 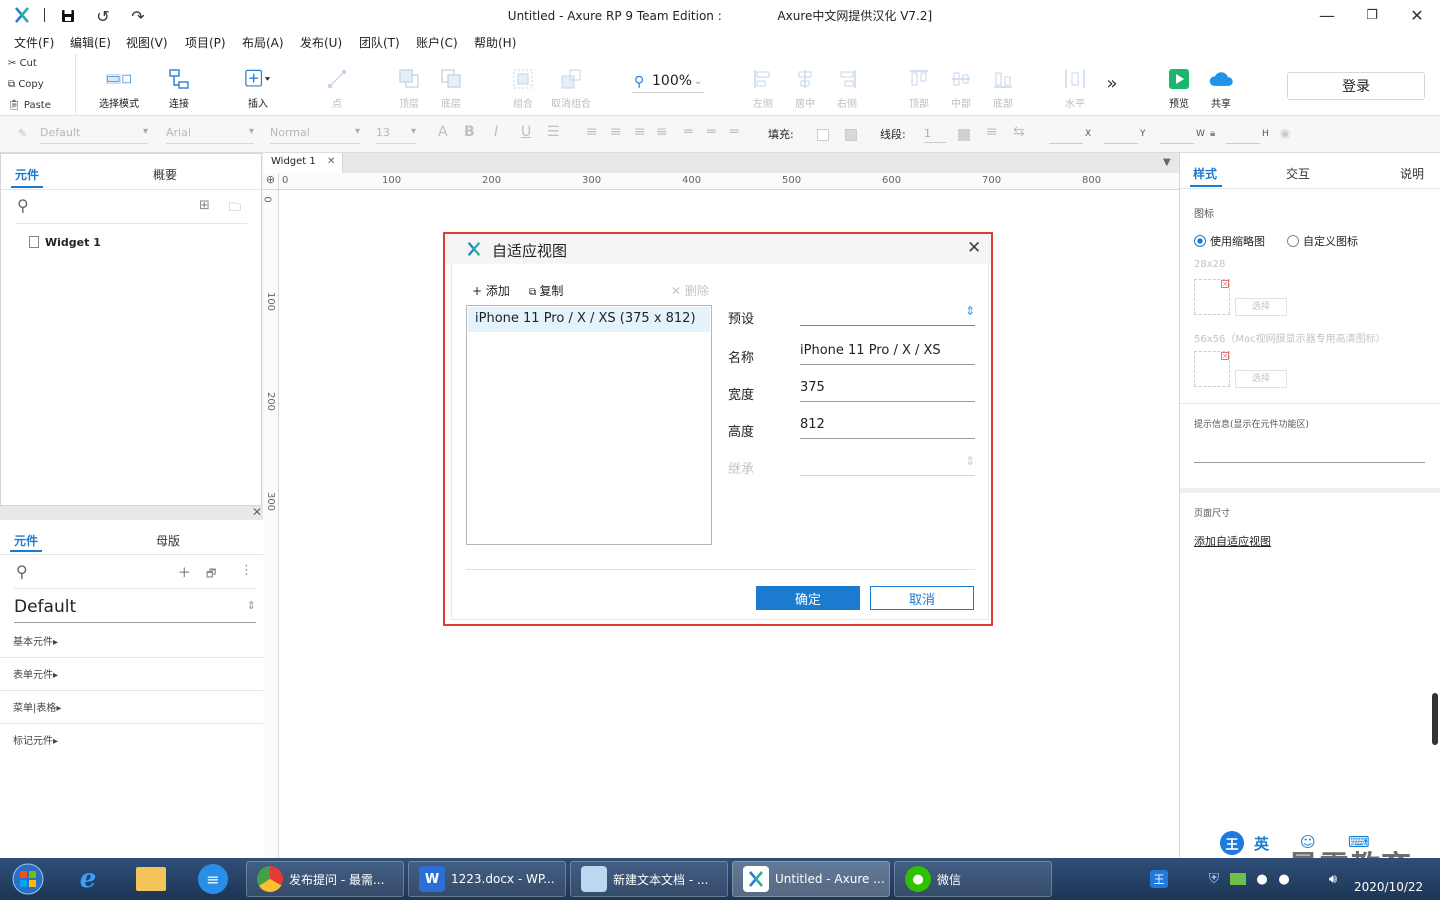 What do you see at coordinates (887, 426) in the screenshot?
I see `height-input: 812` at bounding box center [887, 426].